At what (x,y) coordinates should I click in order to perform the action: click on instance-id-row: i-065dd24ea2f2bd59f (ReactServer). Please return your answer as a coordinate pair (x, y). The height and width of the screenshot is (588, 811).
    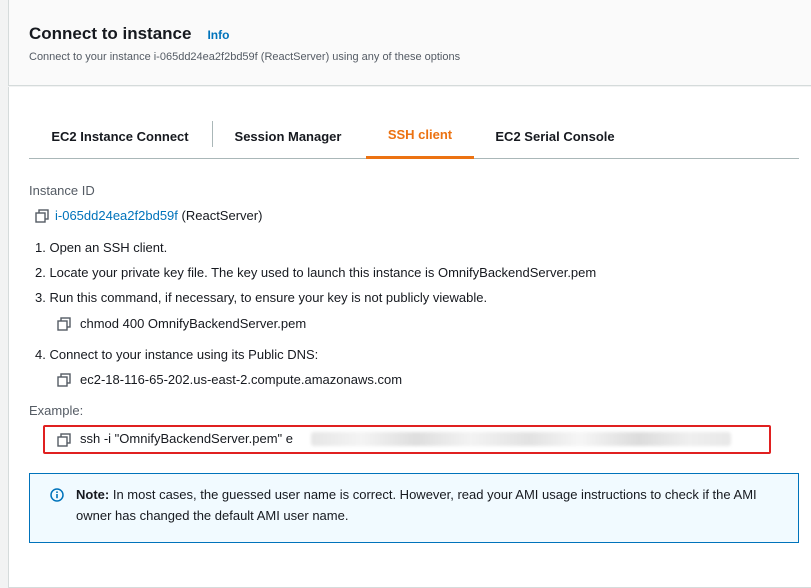
    Looking at the image, I should click on (158, 215).